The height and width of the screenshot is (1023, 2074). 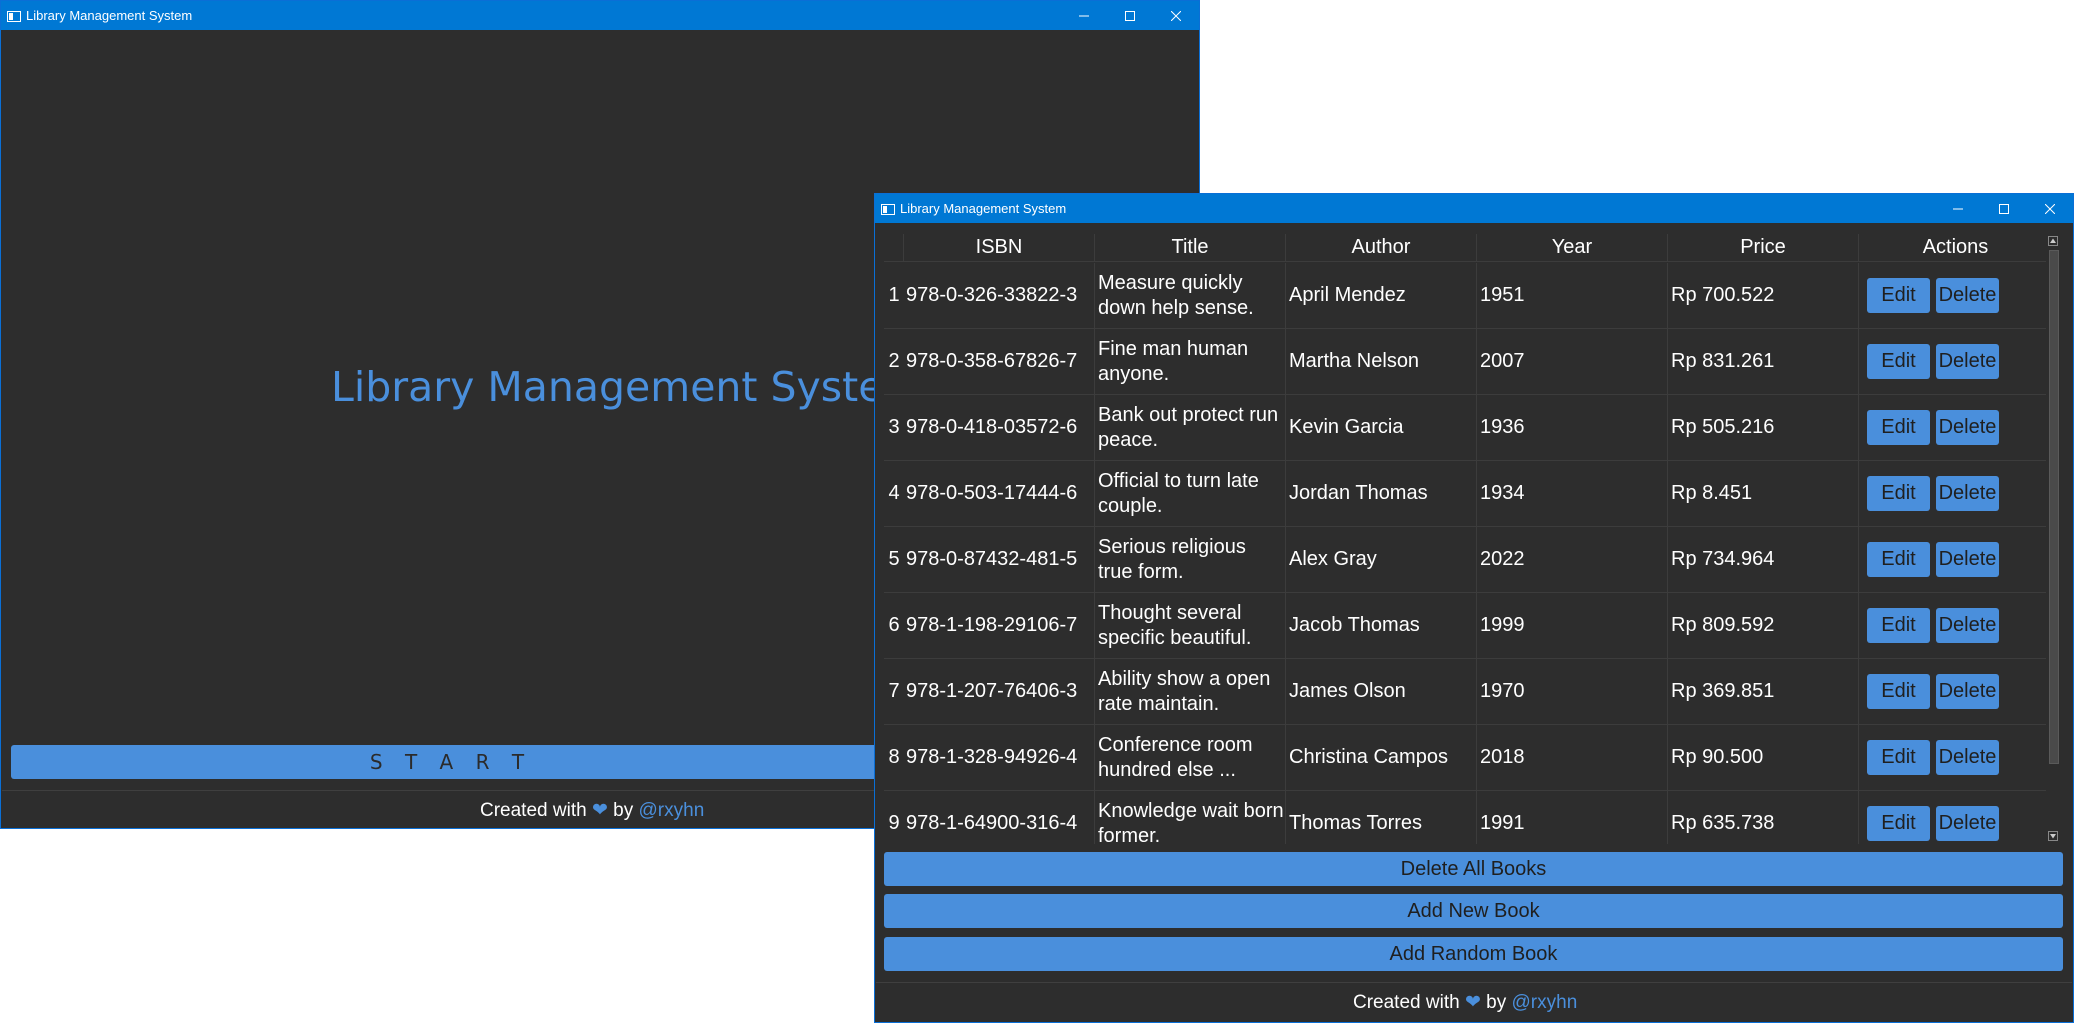 What do you see at coordinates (1190, 493) in the screenshot?
I see `cell-title: Official to turn late couple.` at bounding box center [1190, 493].